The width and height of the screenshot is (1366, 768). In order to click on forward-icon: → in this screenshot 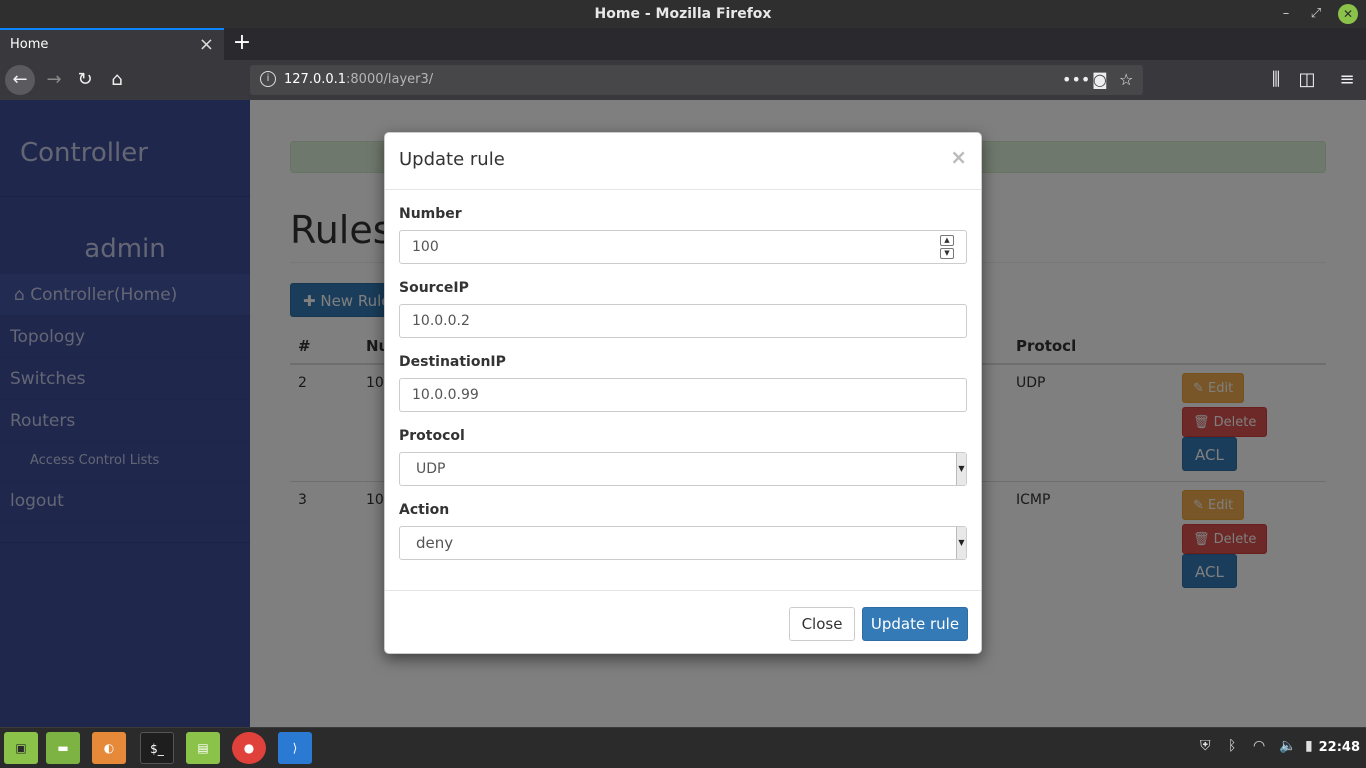, I will do `click(54, 80)`.